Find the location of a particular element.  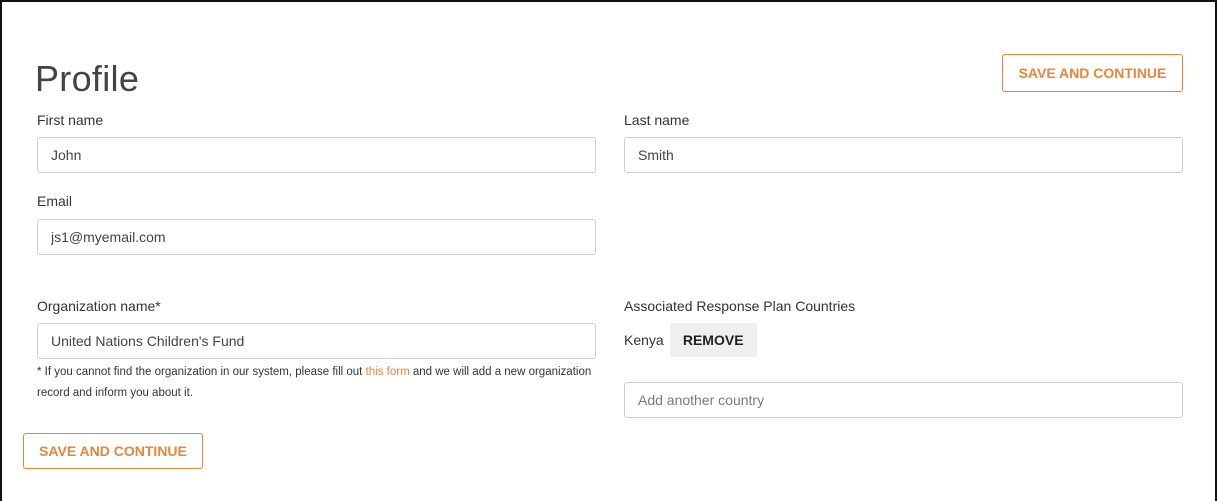

country-name: Kenya is located at coordinates (644, 340).